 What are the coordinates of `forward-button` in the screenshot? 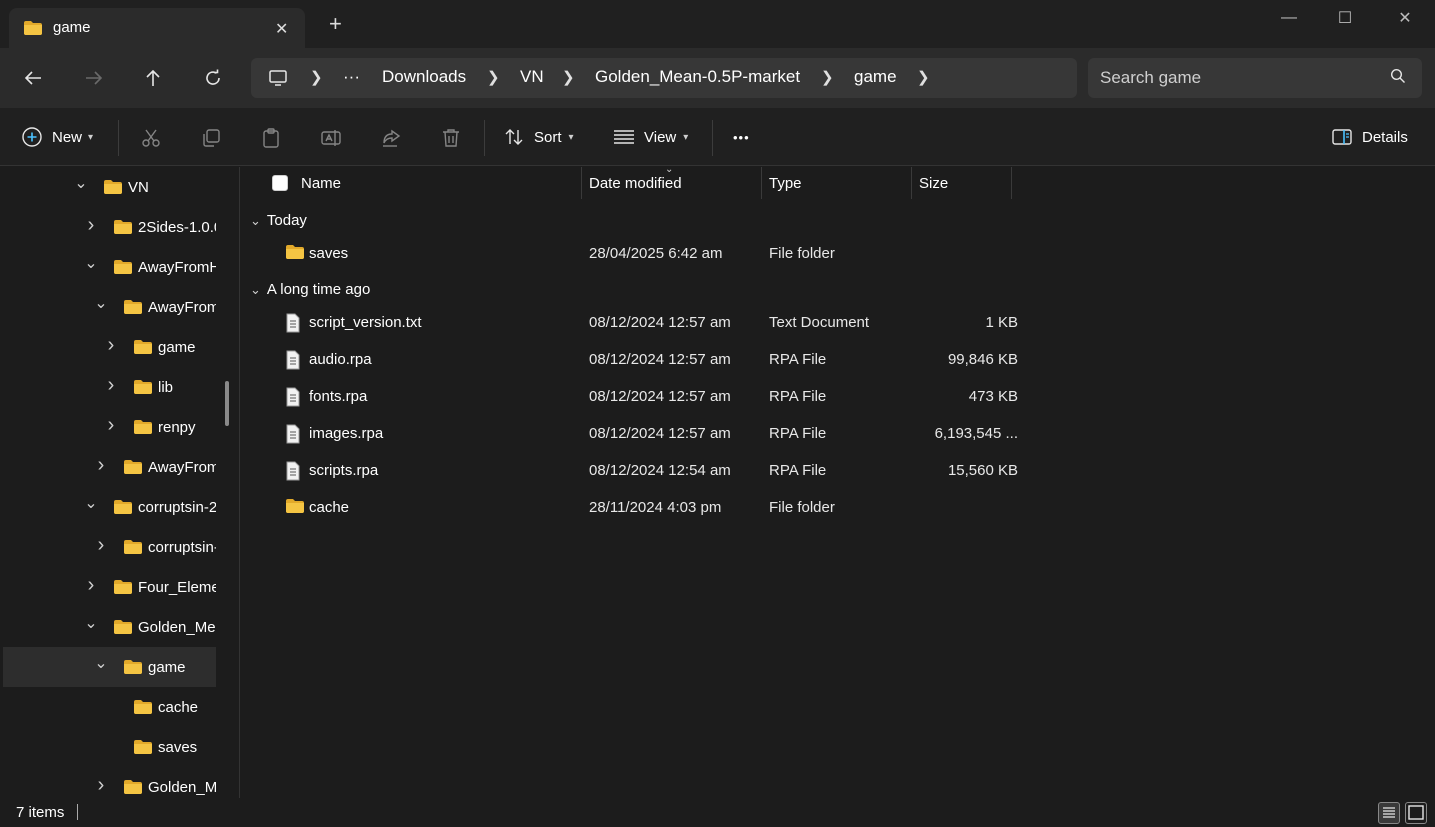 It's located at (94, 78).